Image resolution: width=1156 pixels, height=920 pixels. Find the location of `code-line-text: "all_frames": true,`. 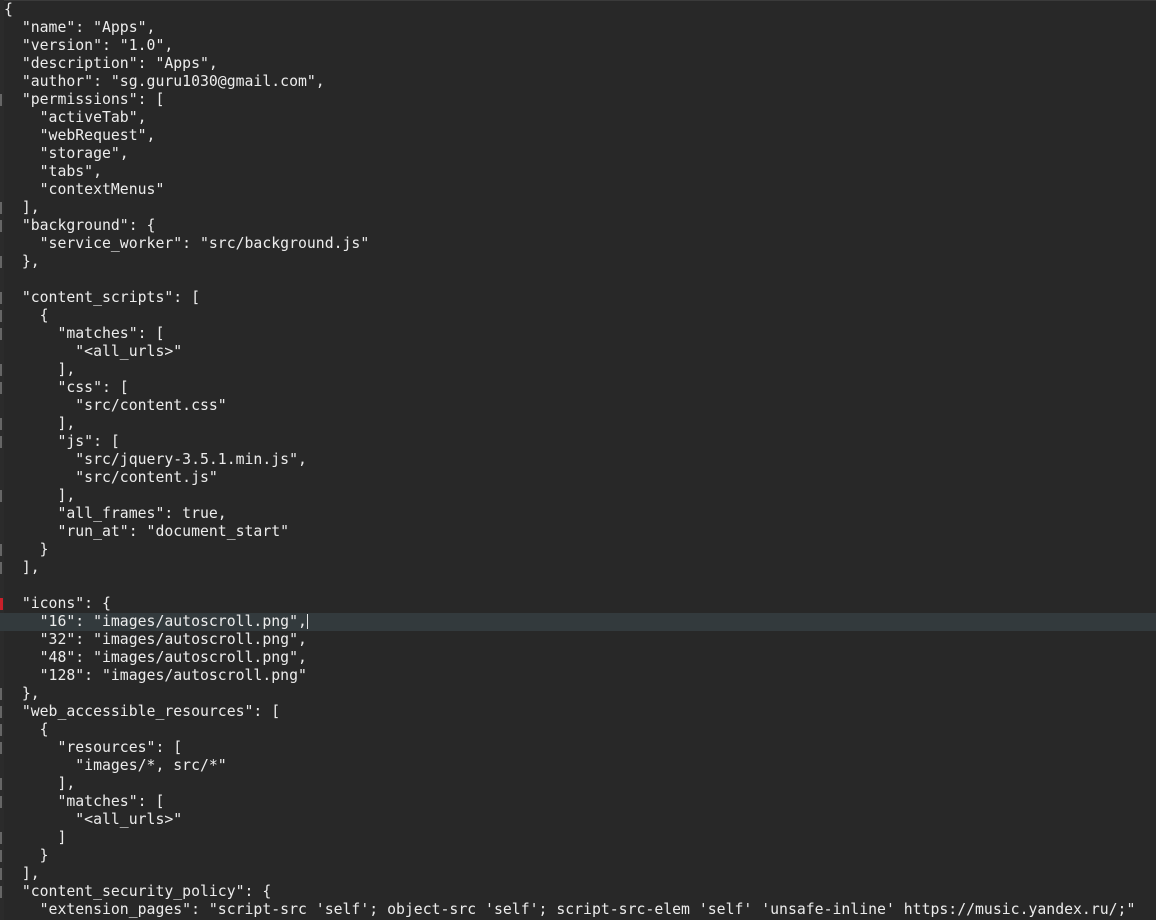

code-line-text: "all_frames": true, is located at coordinates (115, 513).